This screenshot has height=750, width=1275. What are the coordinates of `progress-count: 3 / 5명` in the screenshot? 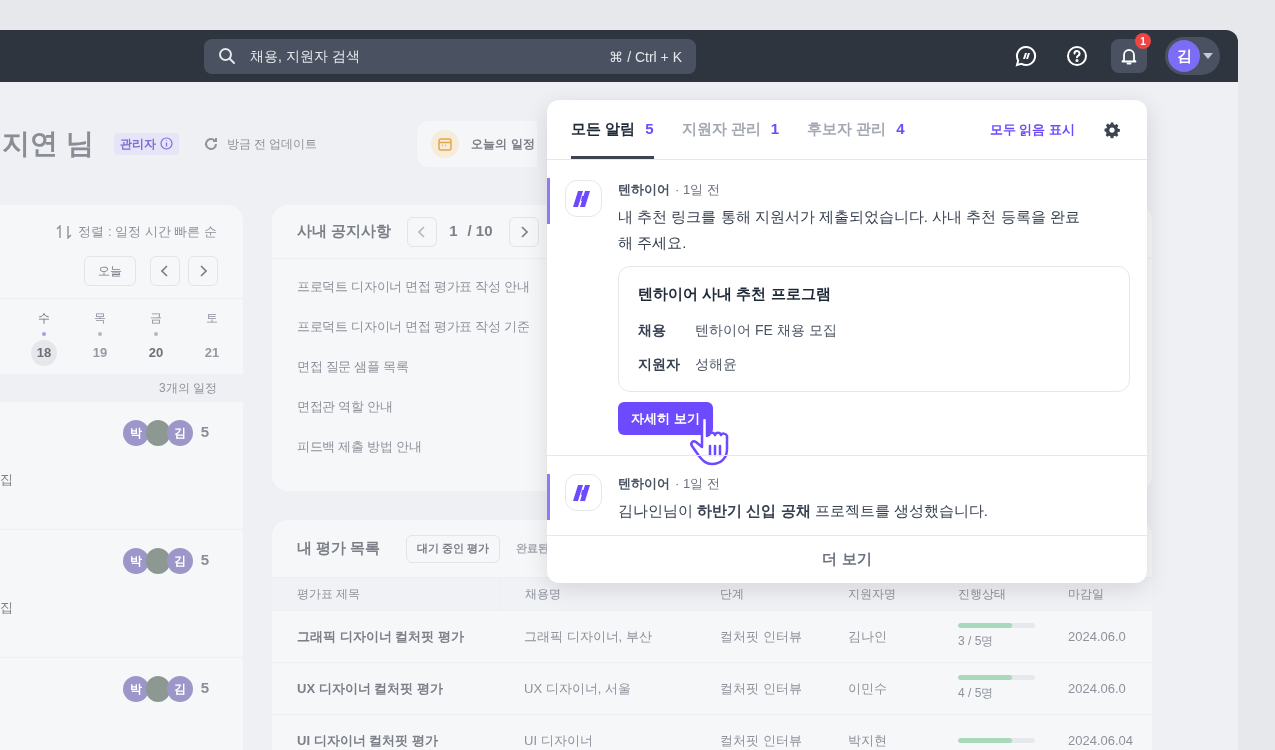 It's located at (976, 641).